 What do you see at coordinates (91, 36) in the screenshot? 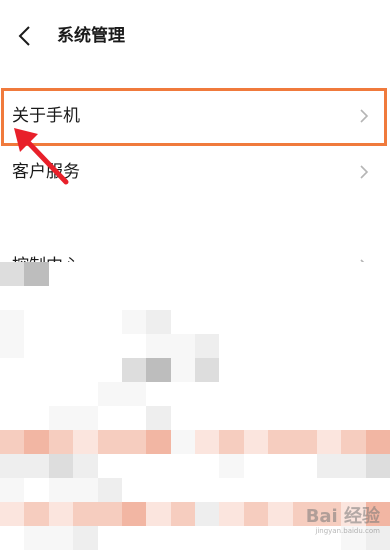
I see `page-title: 系统管理` at bounding box center [91, 36].